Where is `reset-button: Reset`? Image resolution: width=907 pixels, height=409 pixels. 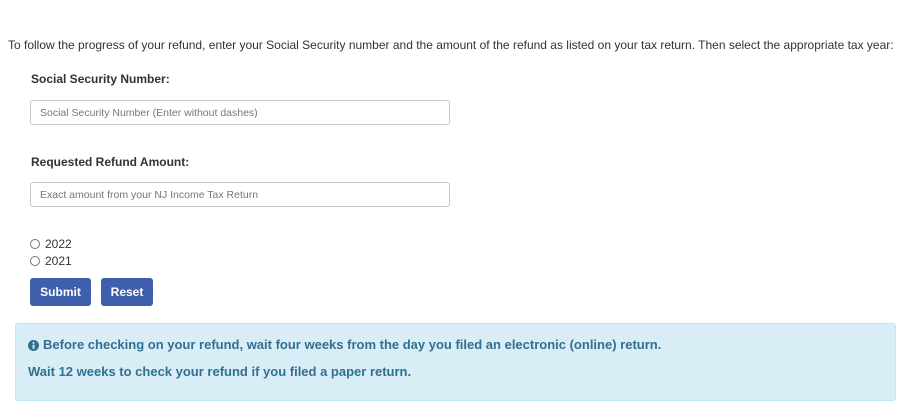
reset-button: Reset is located at coordinates (127, 292).